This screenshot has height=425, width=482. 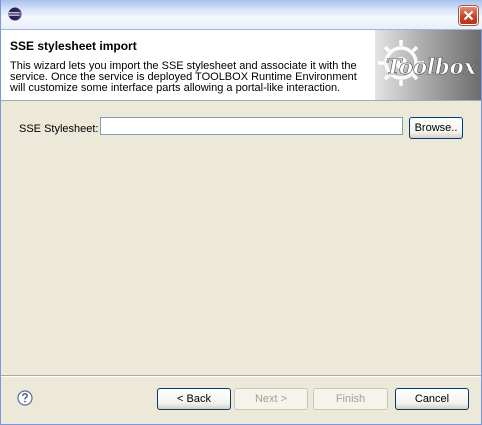 I want to click on browse-button: Browse.., so click(x=436, y=128).